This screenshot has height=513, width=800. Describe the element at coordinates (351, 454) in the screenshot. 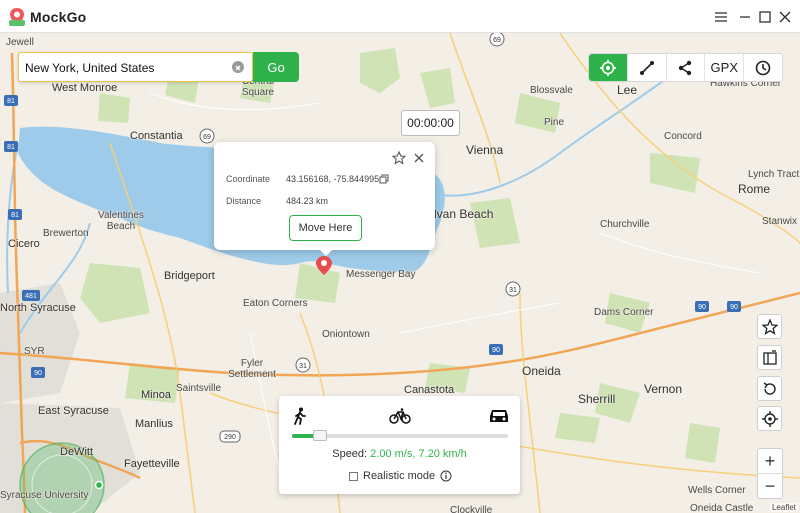

I see `speed-label: Speed:` at that location.